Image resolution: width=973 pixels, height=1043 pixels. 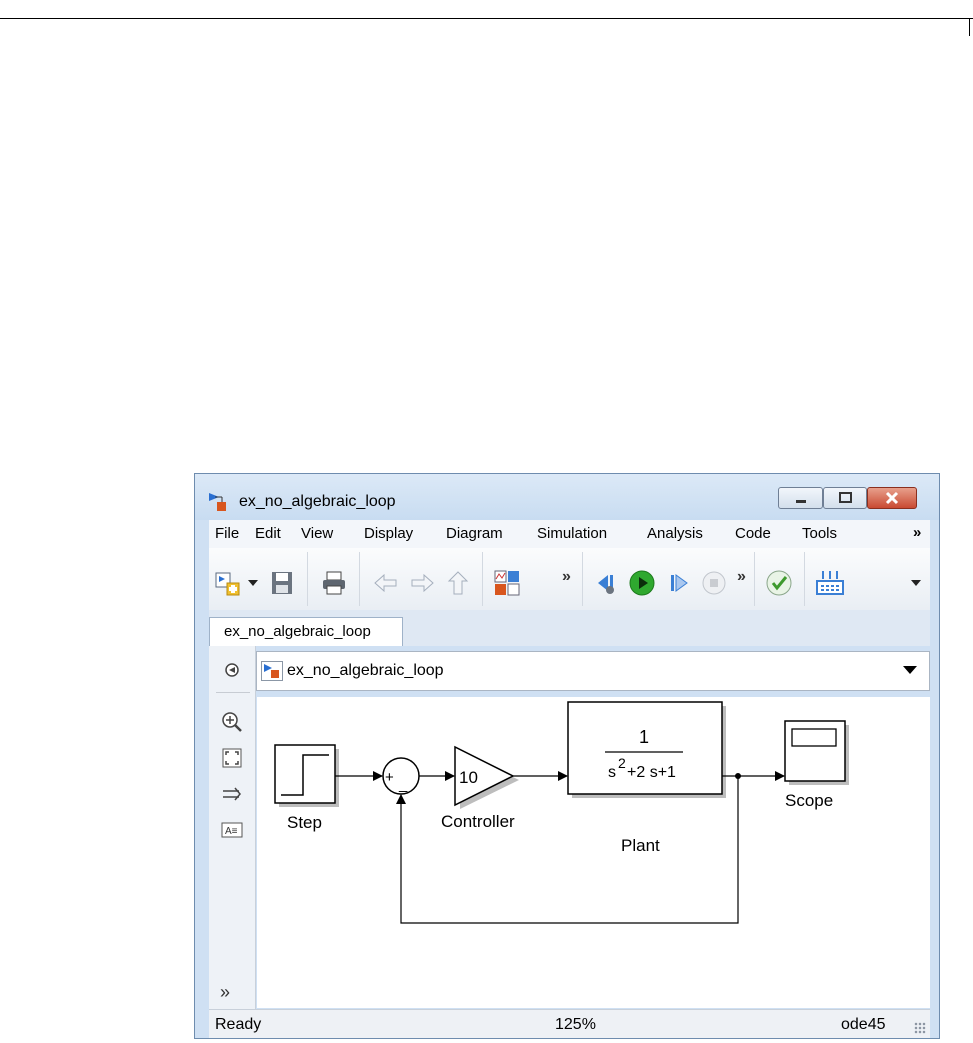 I want to click on tab-label: ex_no_algebraic_loop, so click(x=297, y=631).